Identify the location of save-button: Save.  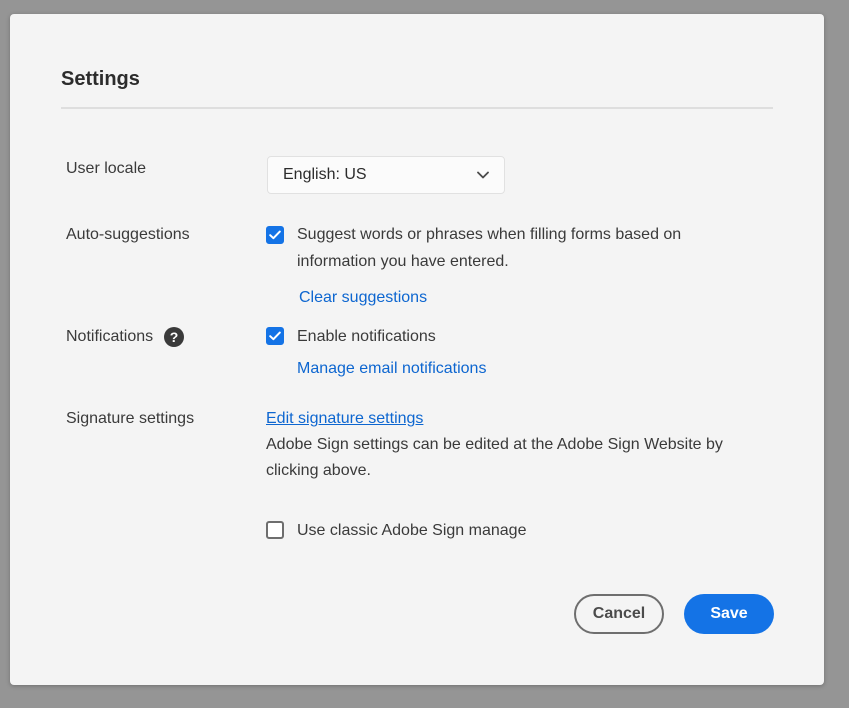
(729, 614).